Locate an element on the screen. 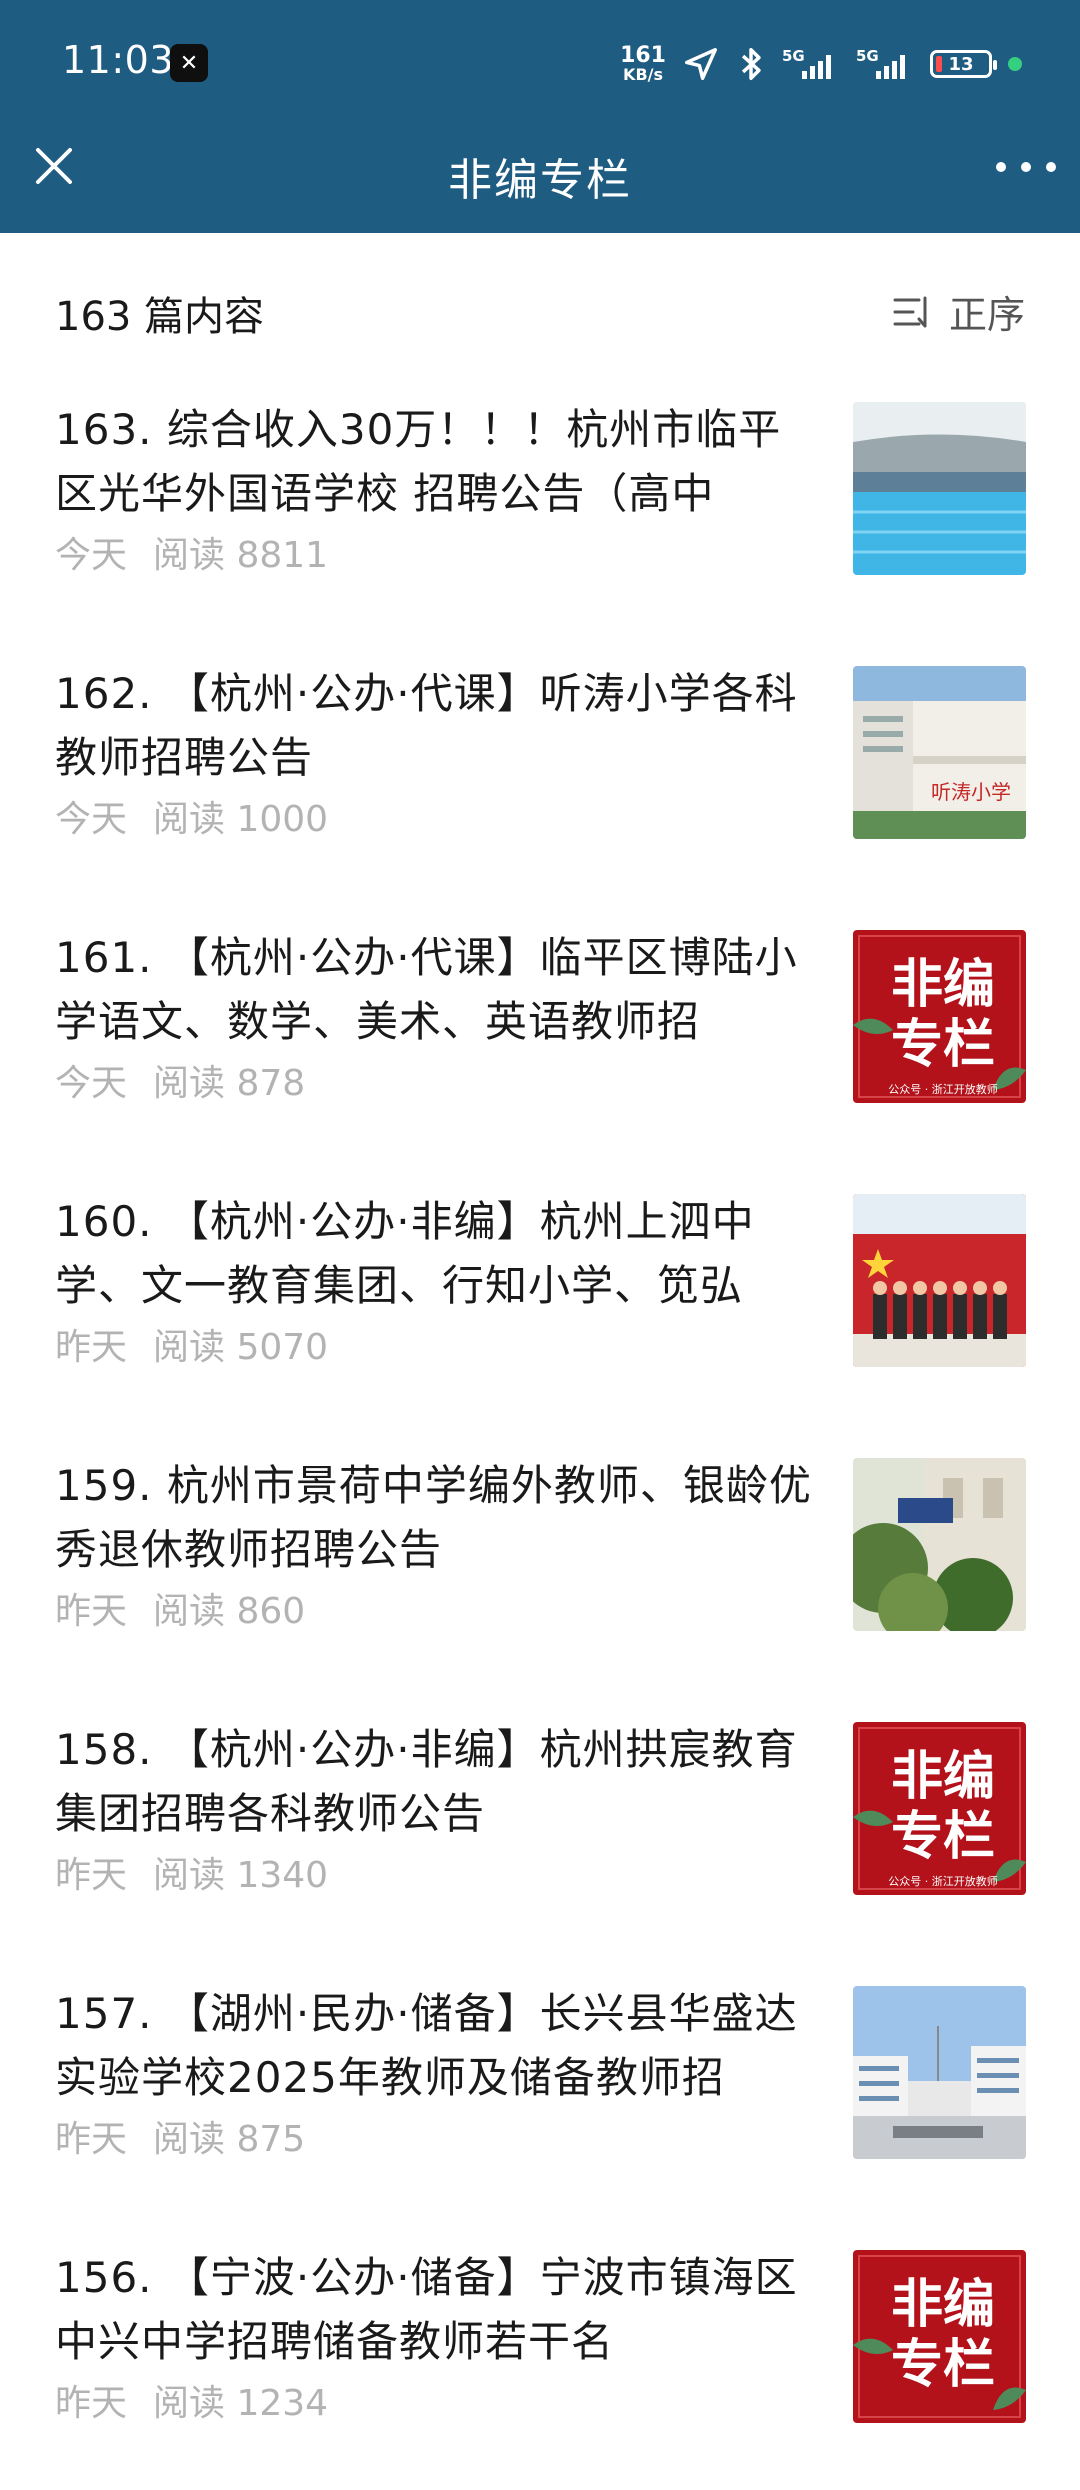  campus-trees-image is located at coordinates (939, 1544).